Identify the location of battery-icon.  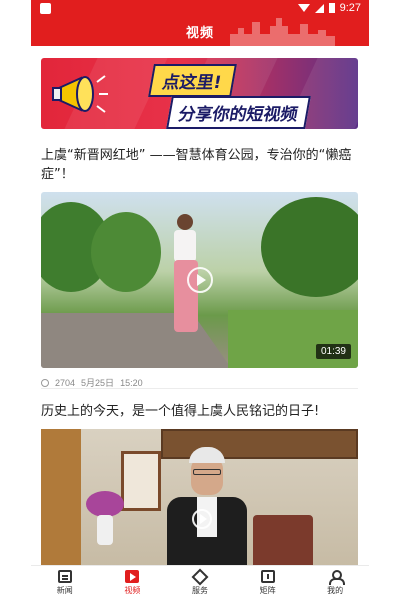
(331, 8).